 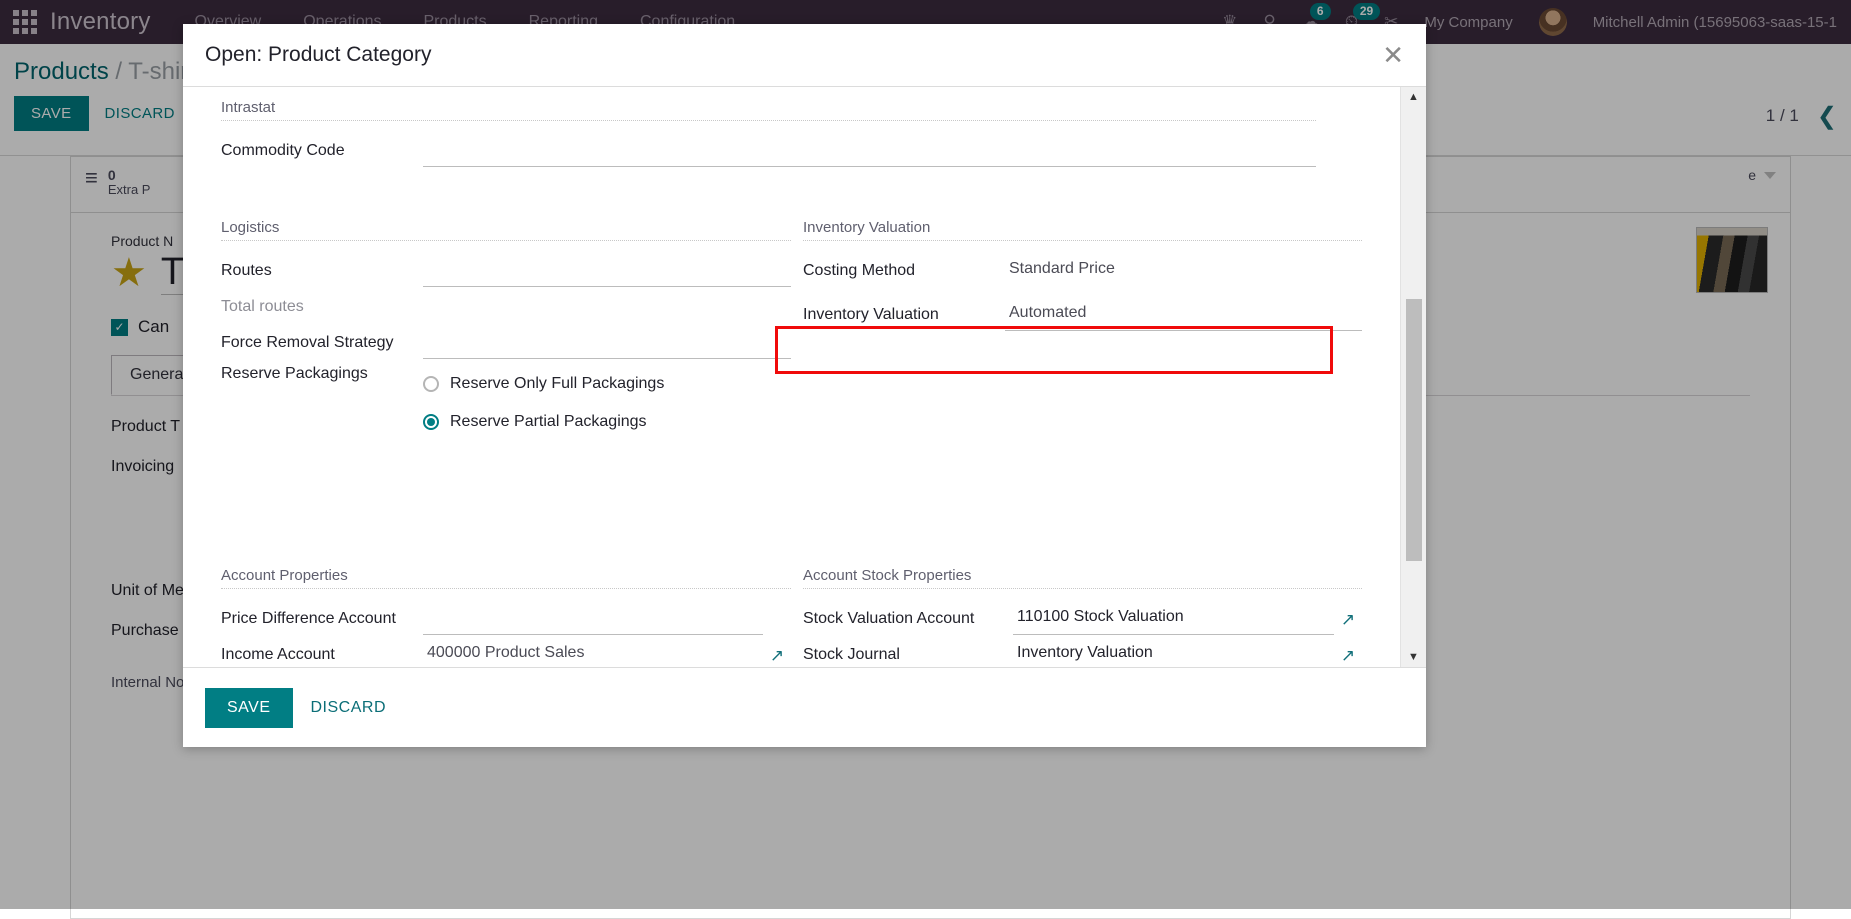 I want to click on external-link-icon-placeholder: ↗, so click(x=777, y=622).